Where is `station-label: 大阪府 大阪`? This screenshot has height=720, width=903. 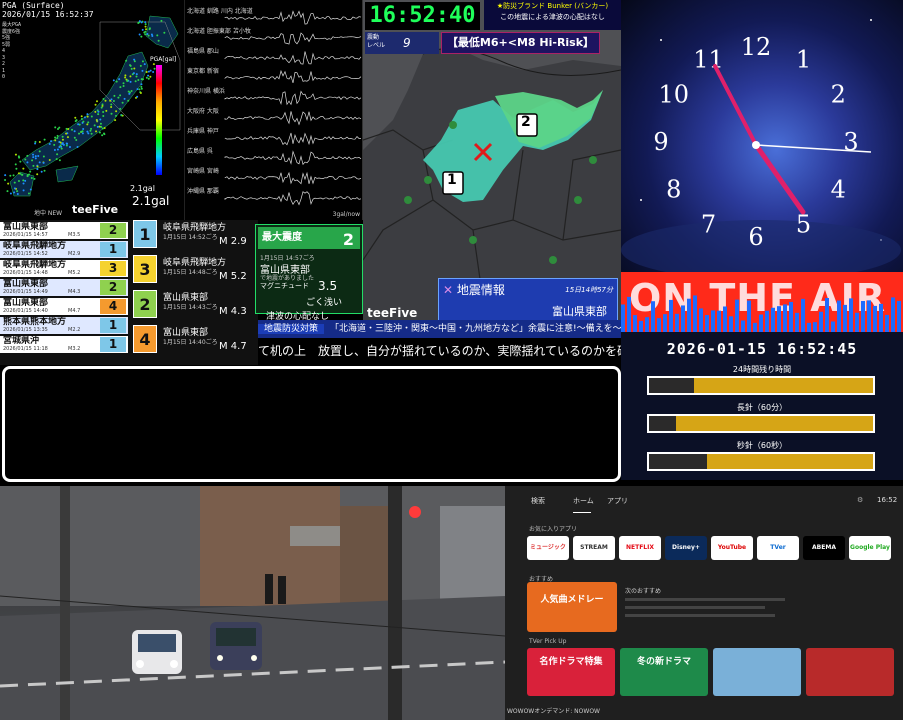 station-label: 大阪府 大阪 is located at coordinates (203, 111).